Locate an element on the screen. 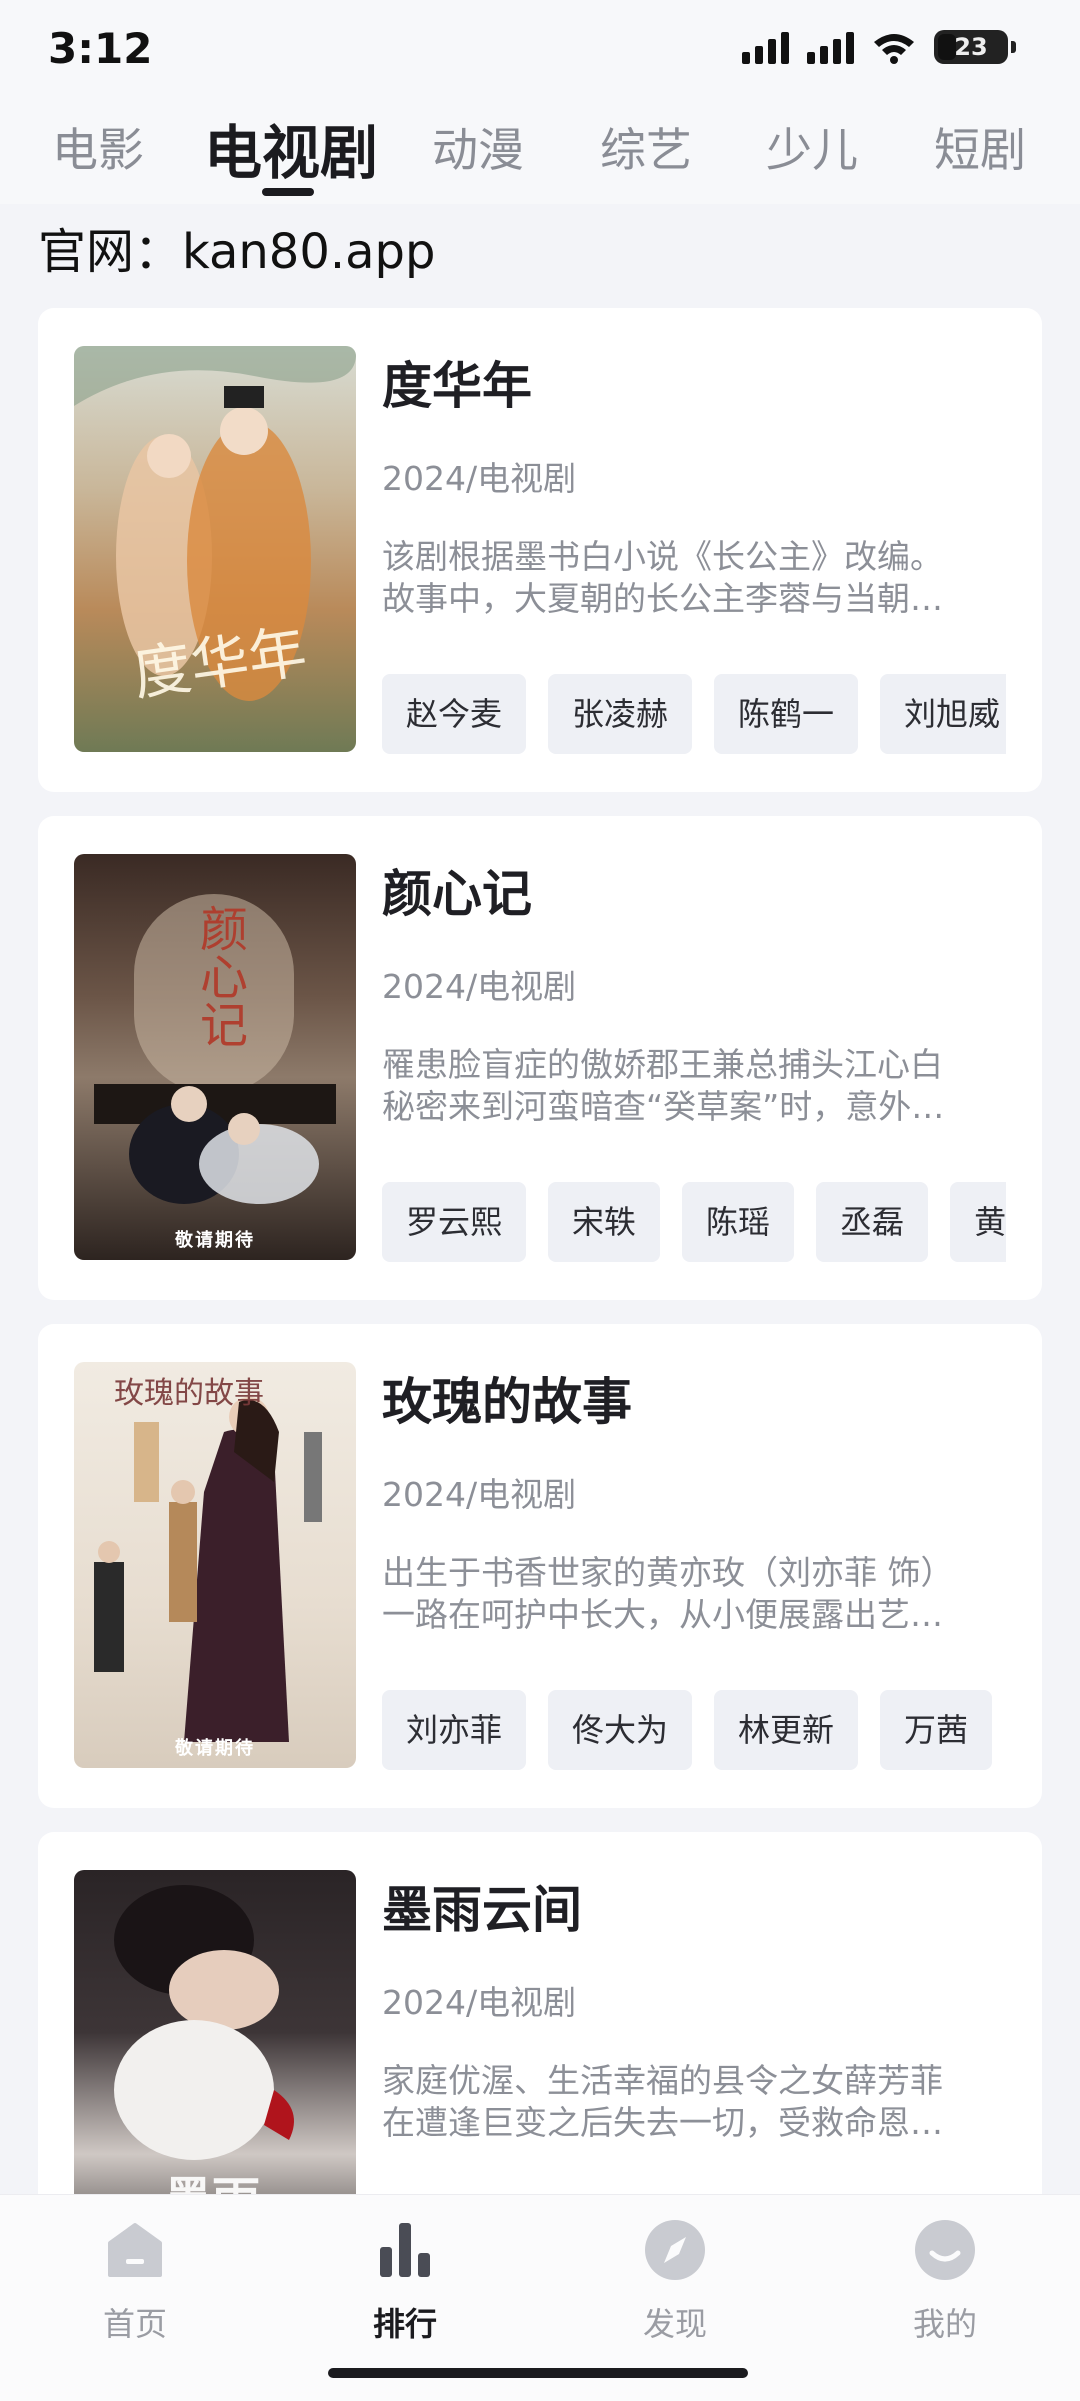  nav-home-label: 首页 is located at coordinates (134, 2324).